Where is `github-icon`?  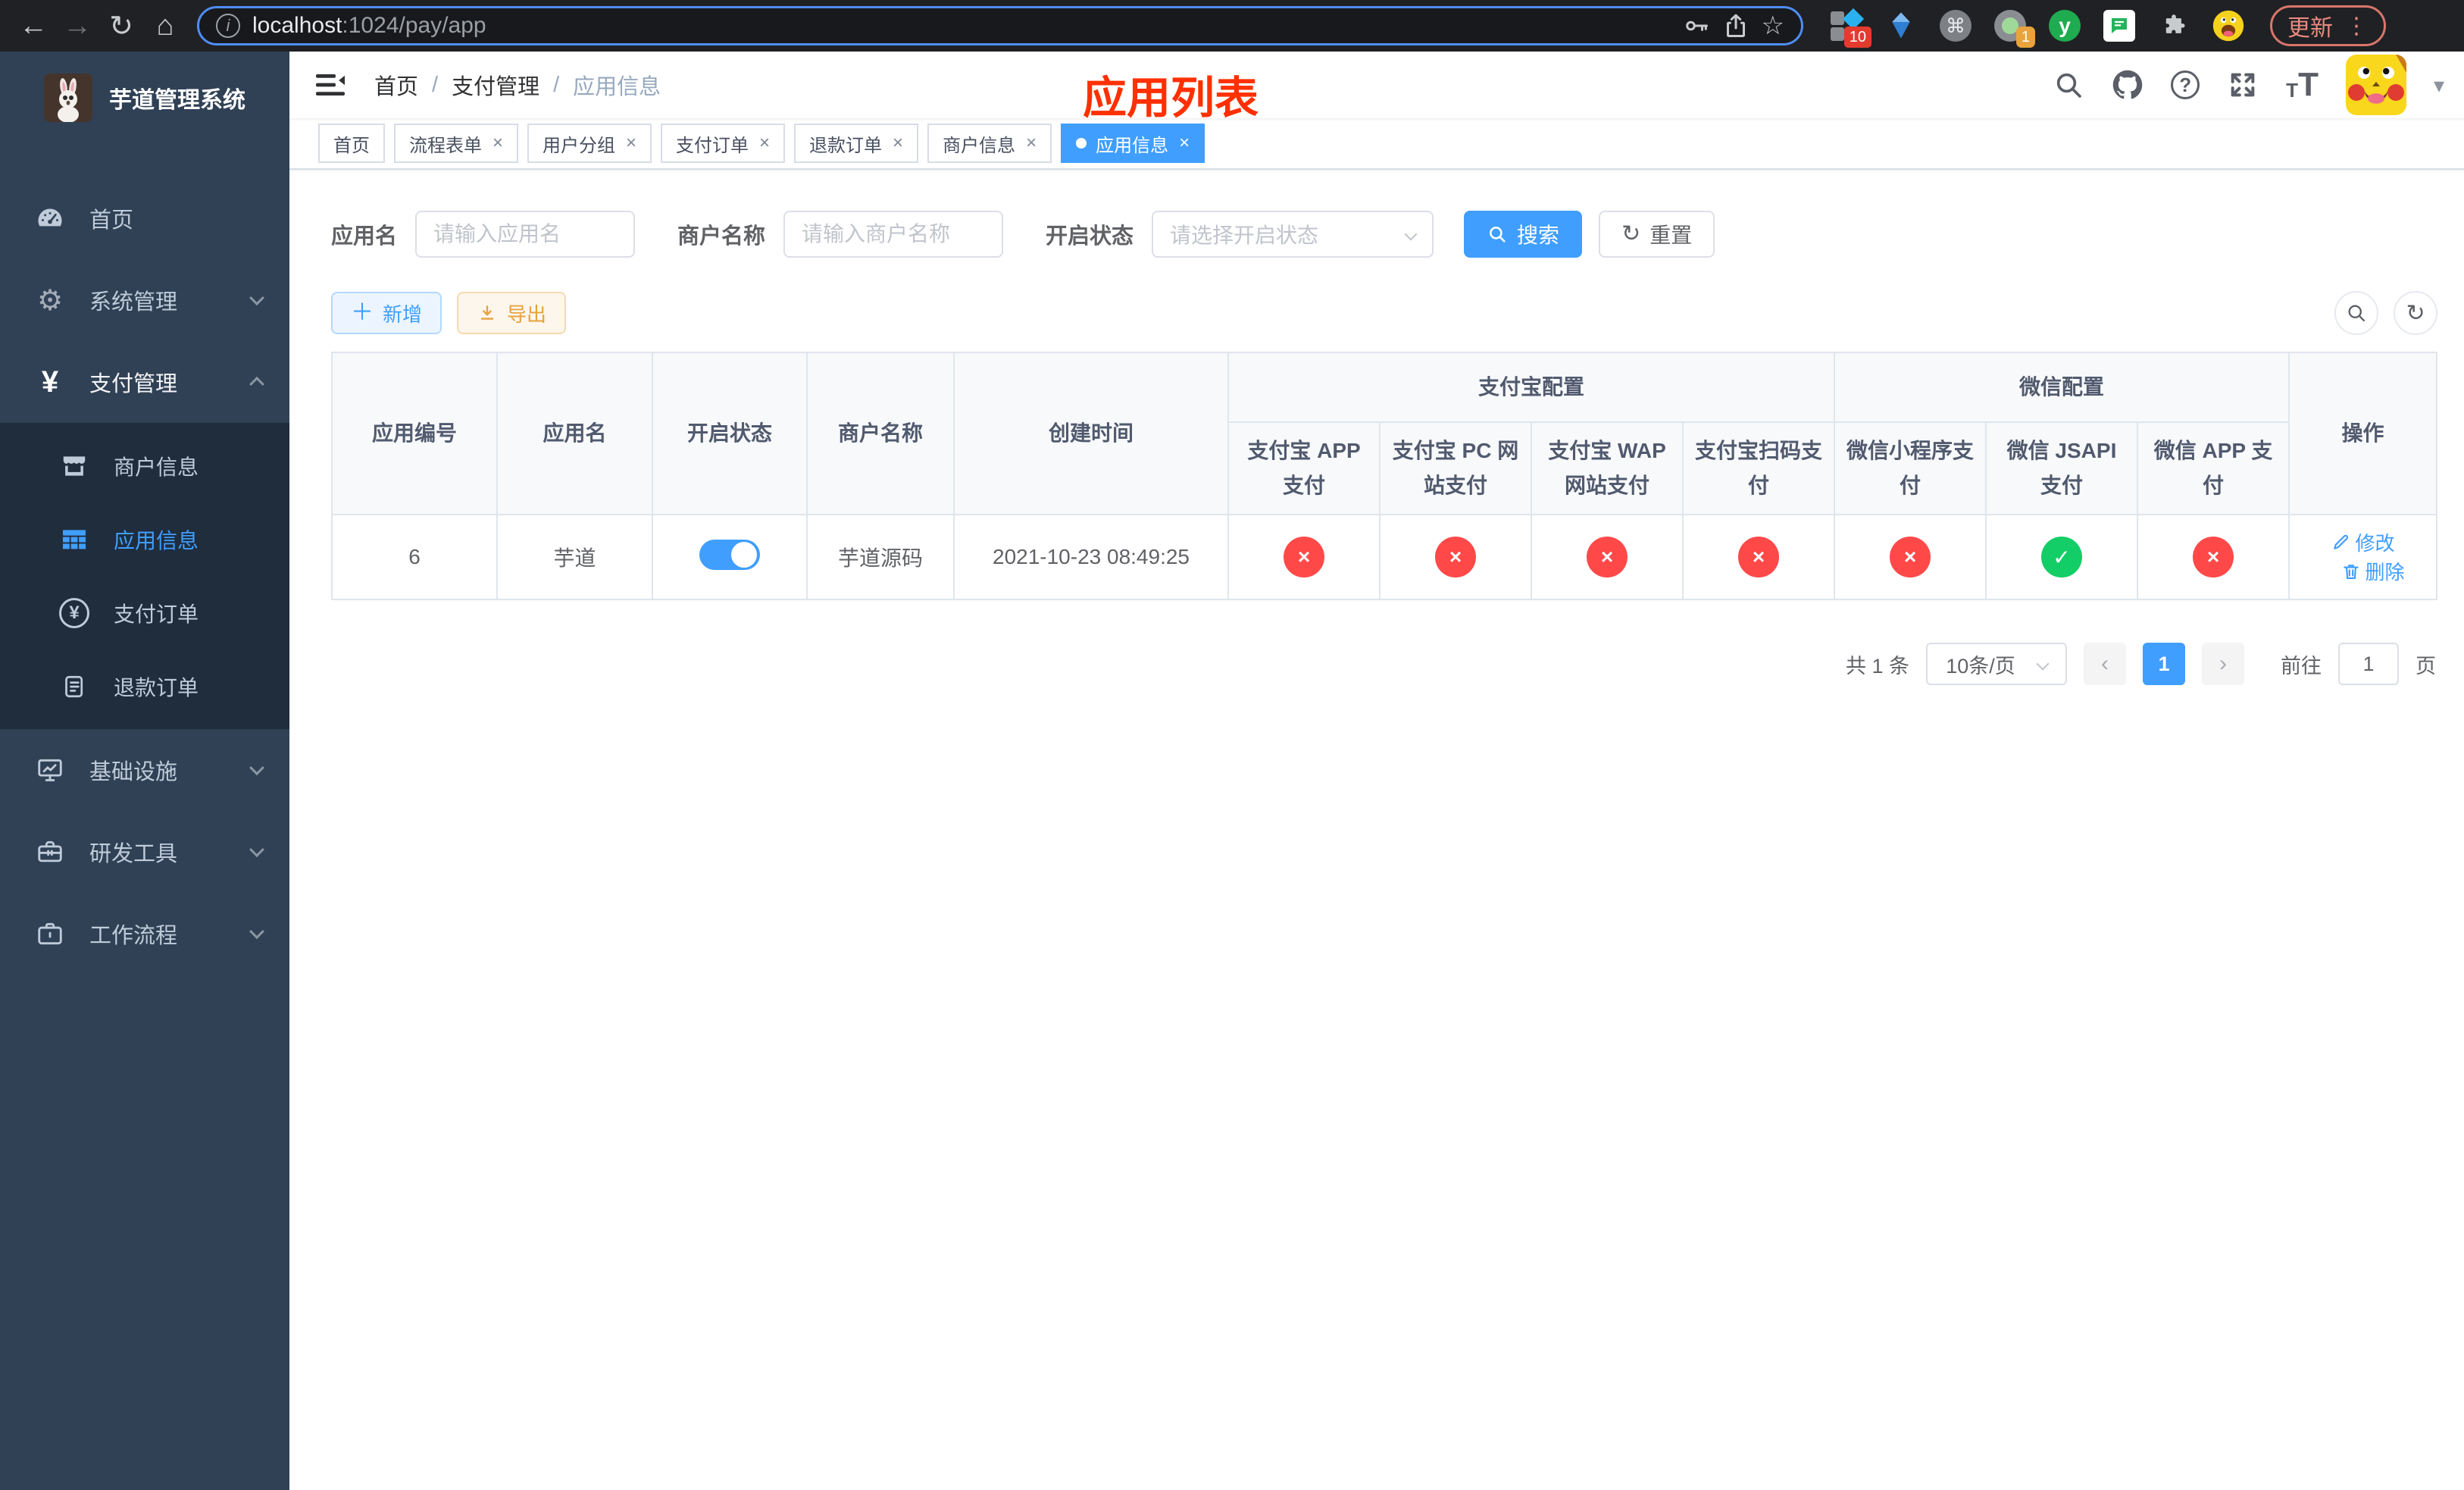
github-icon is located at coordinates (2127, 85).